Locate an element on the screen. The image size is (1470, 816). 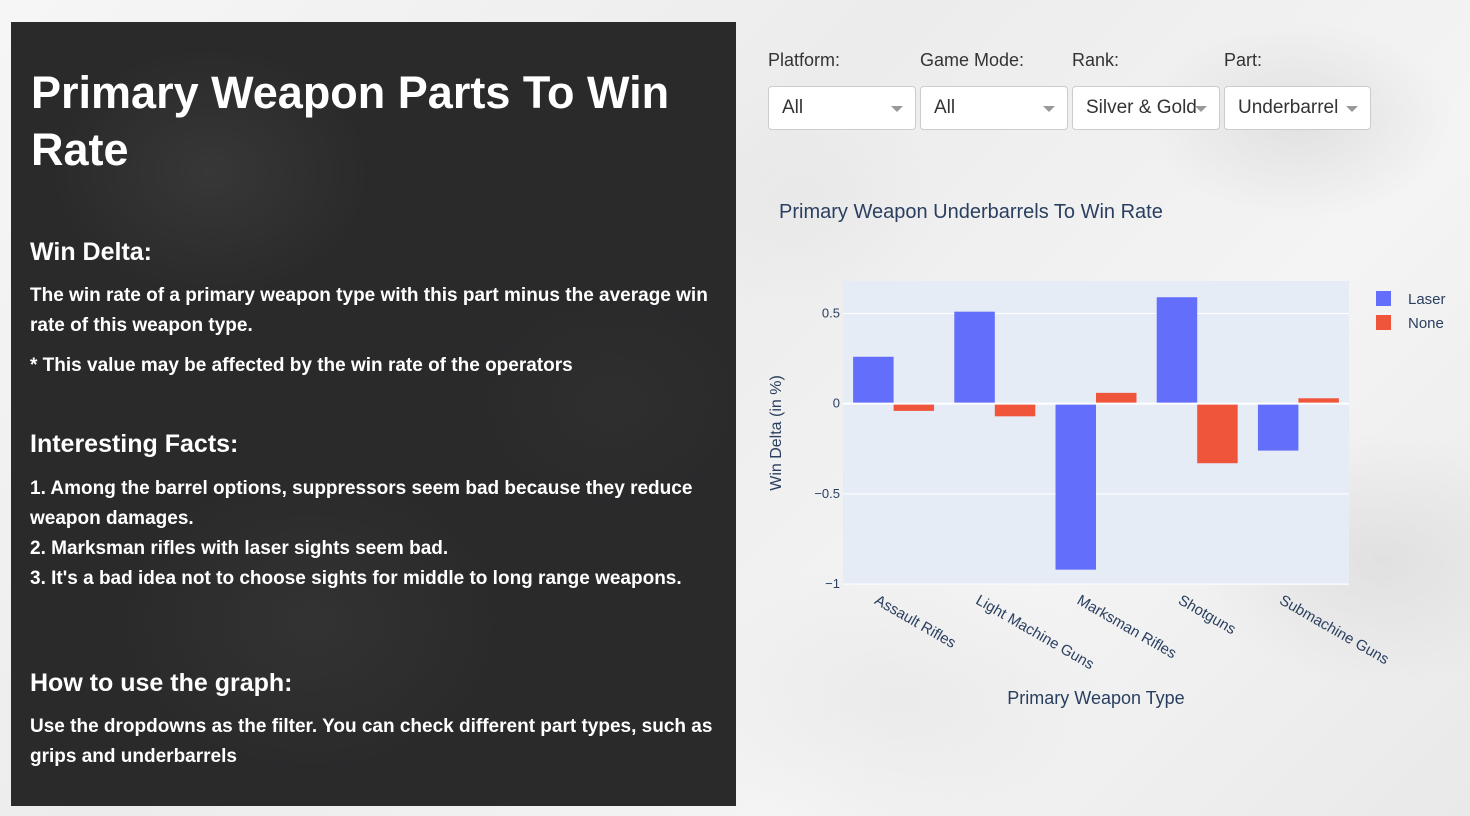
legend-swatch-laser is located at coordinates (1383, 298).